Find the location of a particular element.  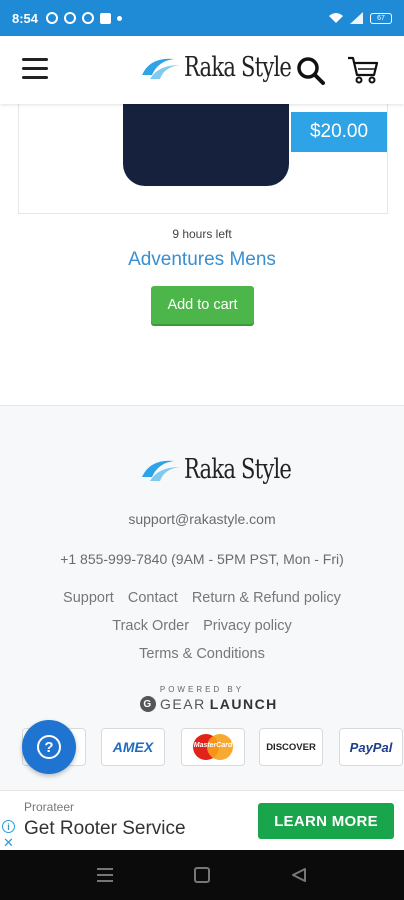

cart-icon is located at coordinates (363, 70).